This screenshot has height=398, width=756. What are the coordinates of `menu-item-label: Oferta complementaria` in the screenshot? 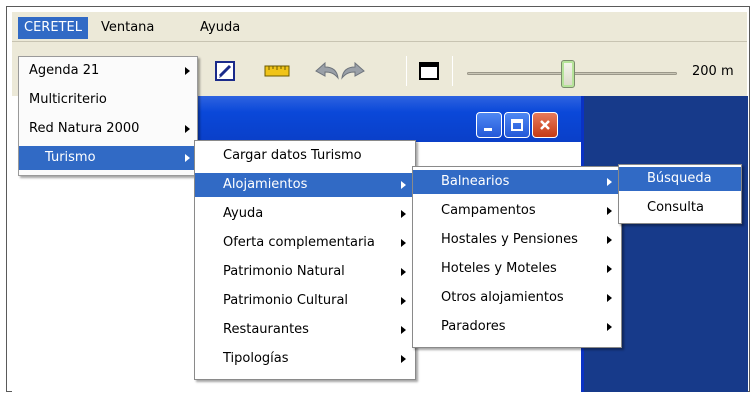 It's located at (299, 242).